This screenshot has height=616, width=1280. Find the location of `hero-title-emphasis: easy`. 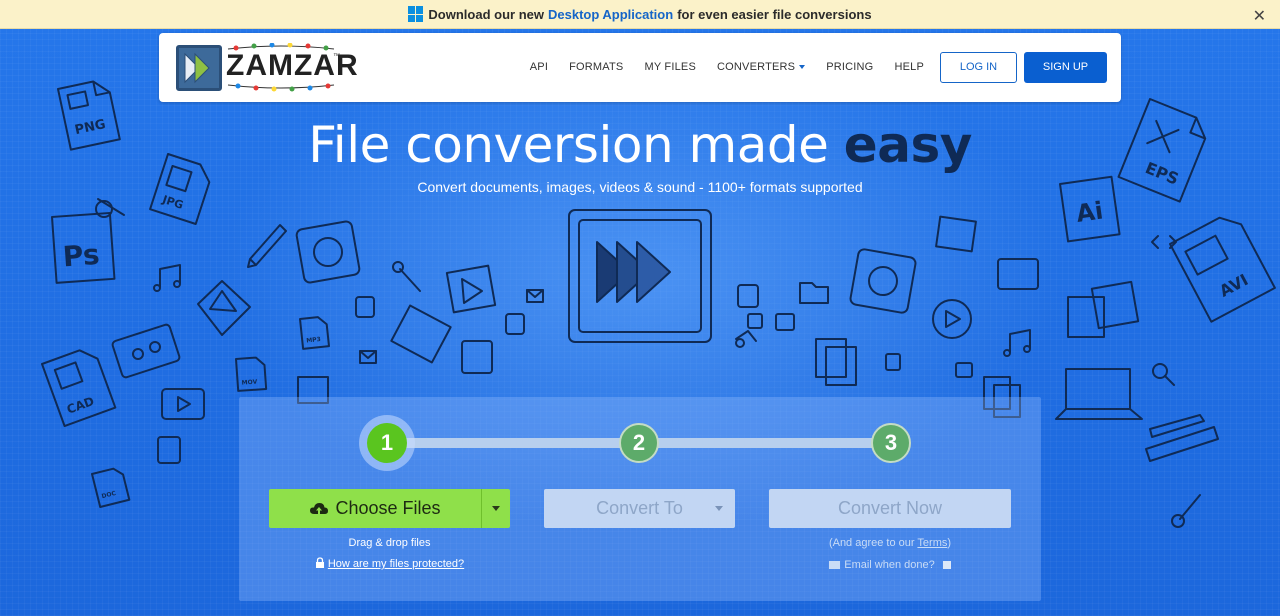

hero-title-emphasis: easy is located at coordinates (908, 145).